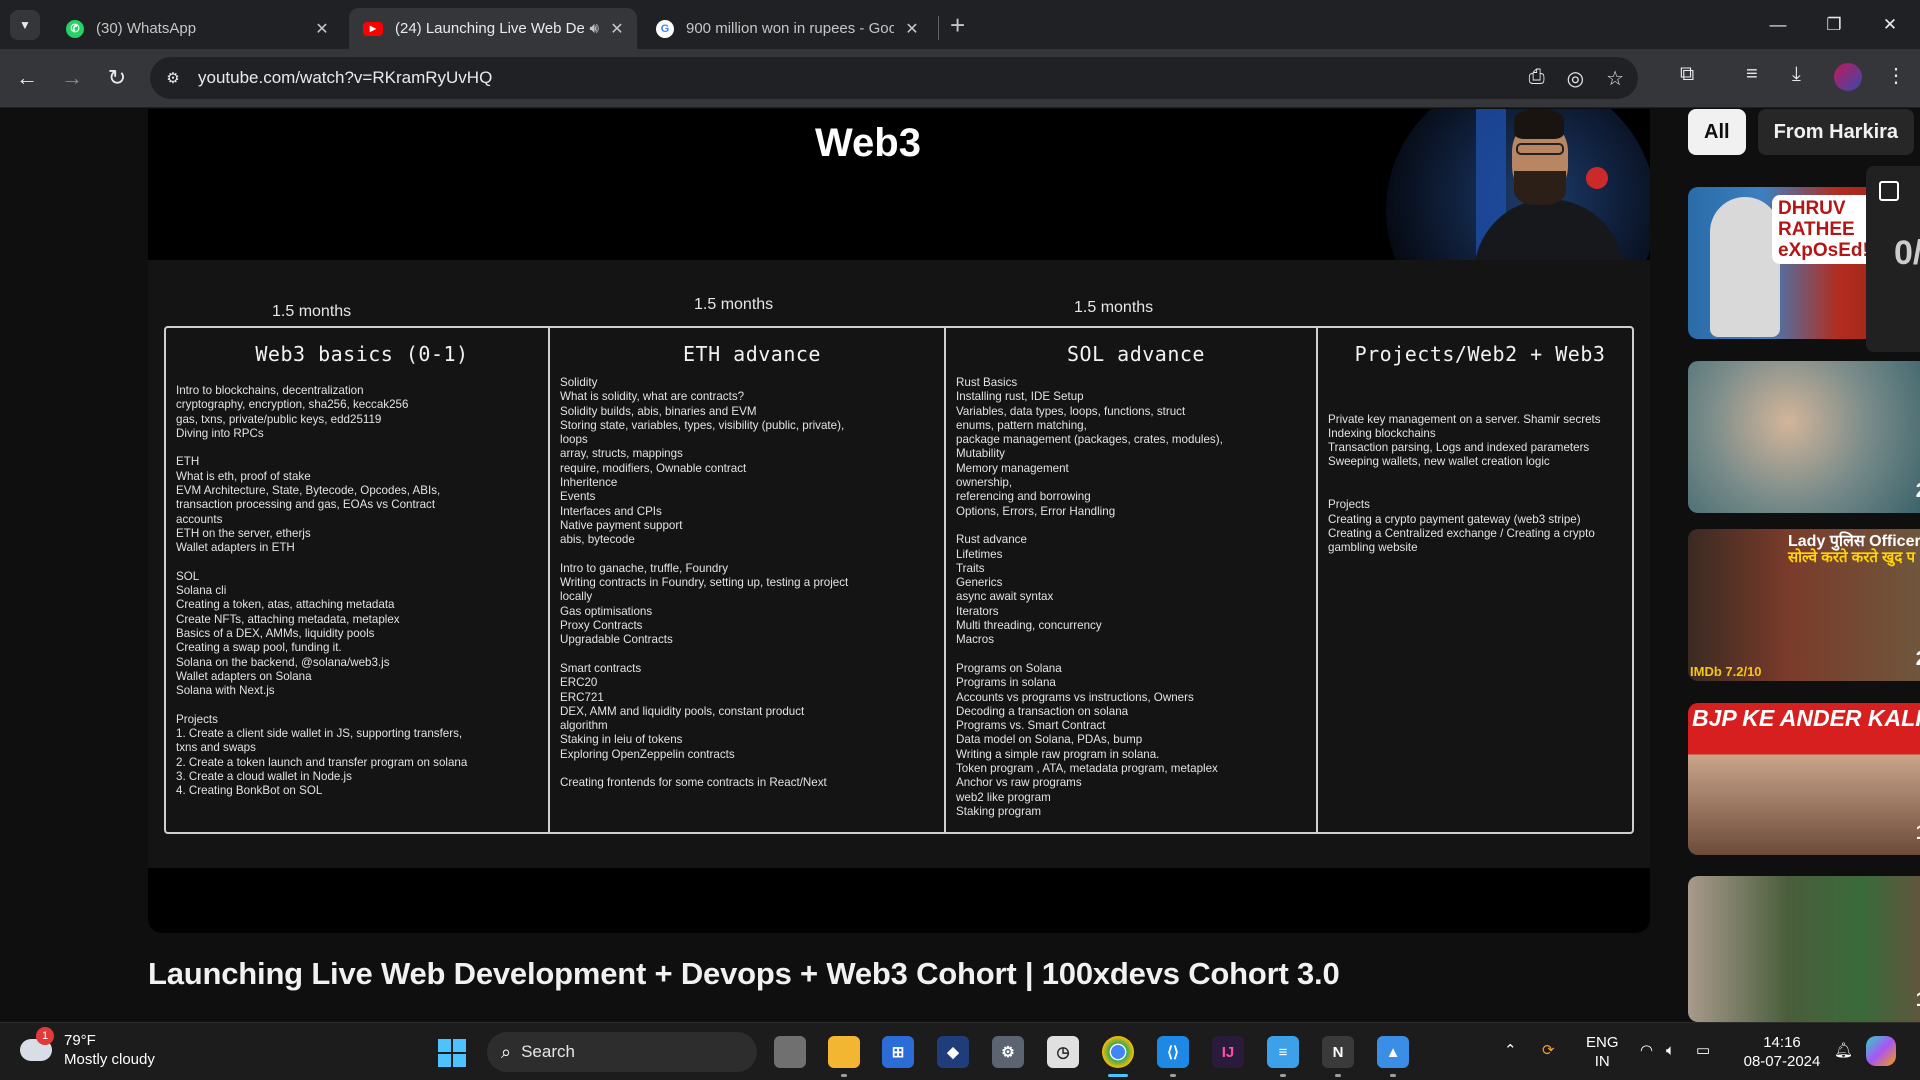 The height and width of the screenshot is (1080, 1920). I want to click on settings-icon: ⚙, so click(1008, 1052).